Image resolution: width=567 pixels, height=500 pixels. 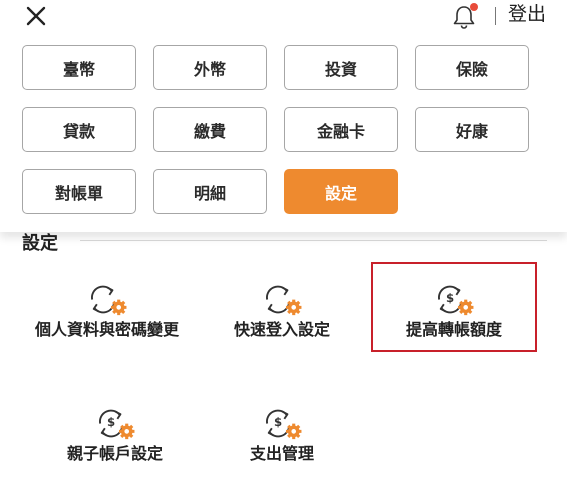 What do you see at coordinates (453, 329) in the screenshot?
I see `settings-tile-label: 提高轉帳額度` at bounding box center [453, 329].